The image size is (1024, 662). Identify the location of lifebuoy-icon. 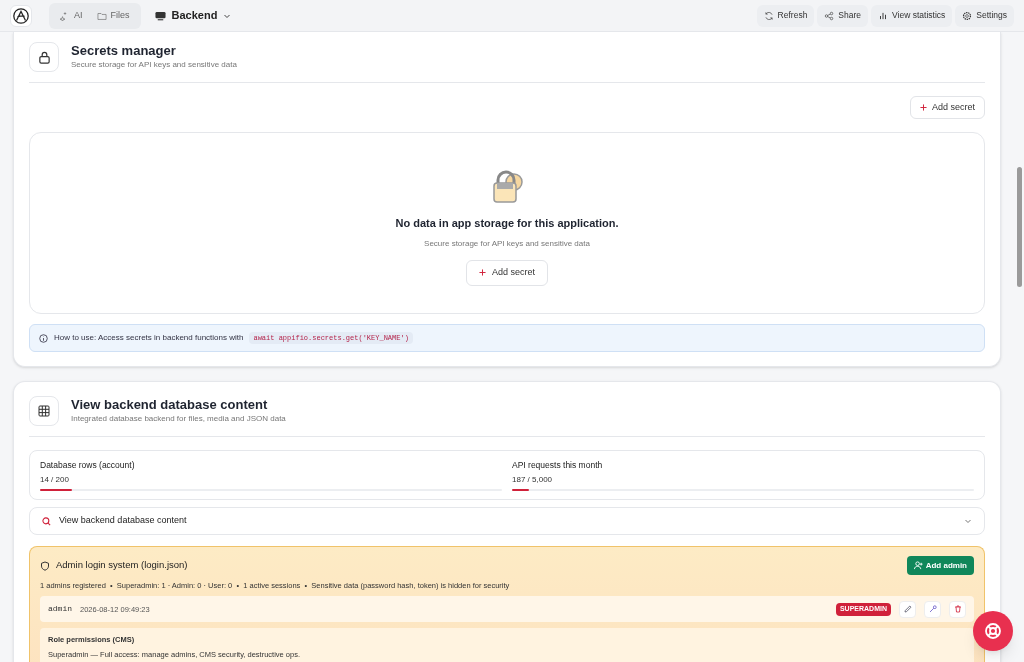
(993, 631).